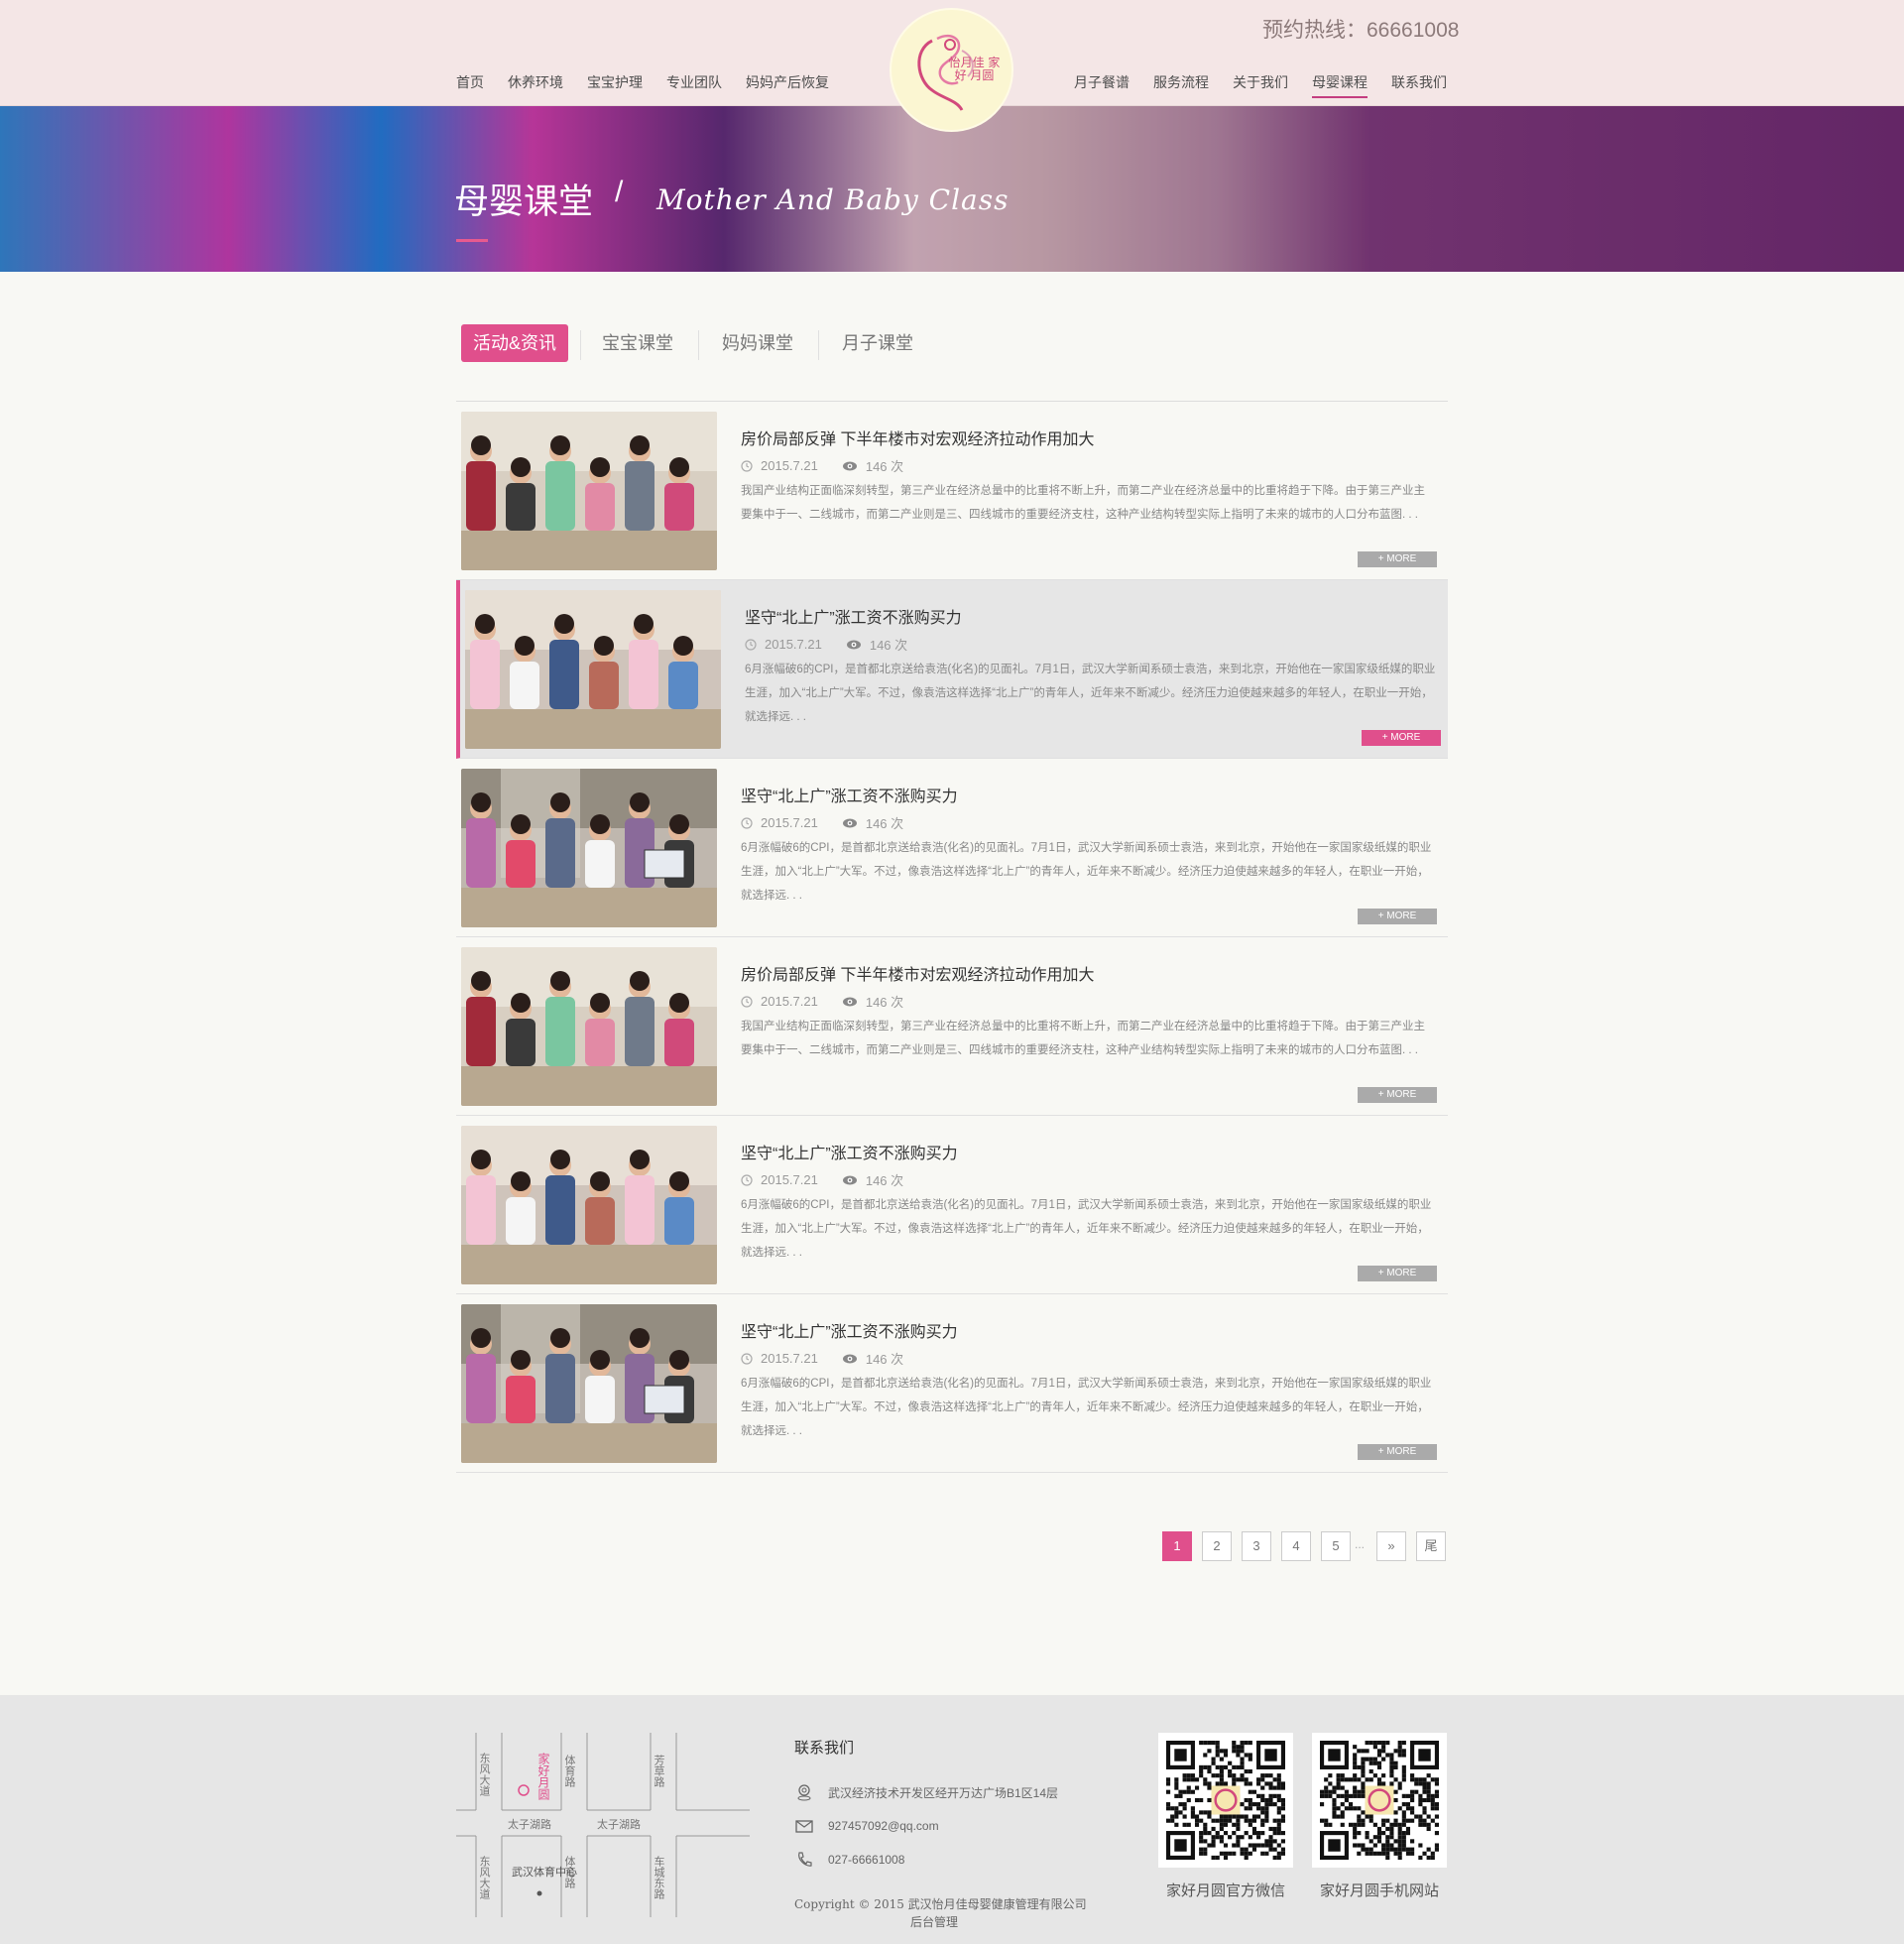 The height and width of the screenshot is (1944, 1904). I want to click on map-landmark-label: 武汉体育中心, so click(544, 1872).